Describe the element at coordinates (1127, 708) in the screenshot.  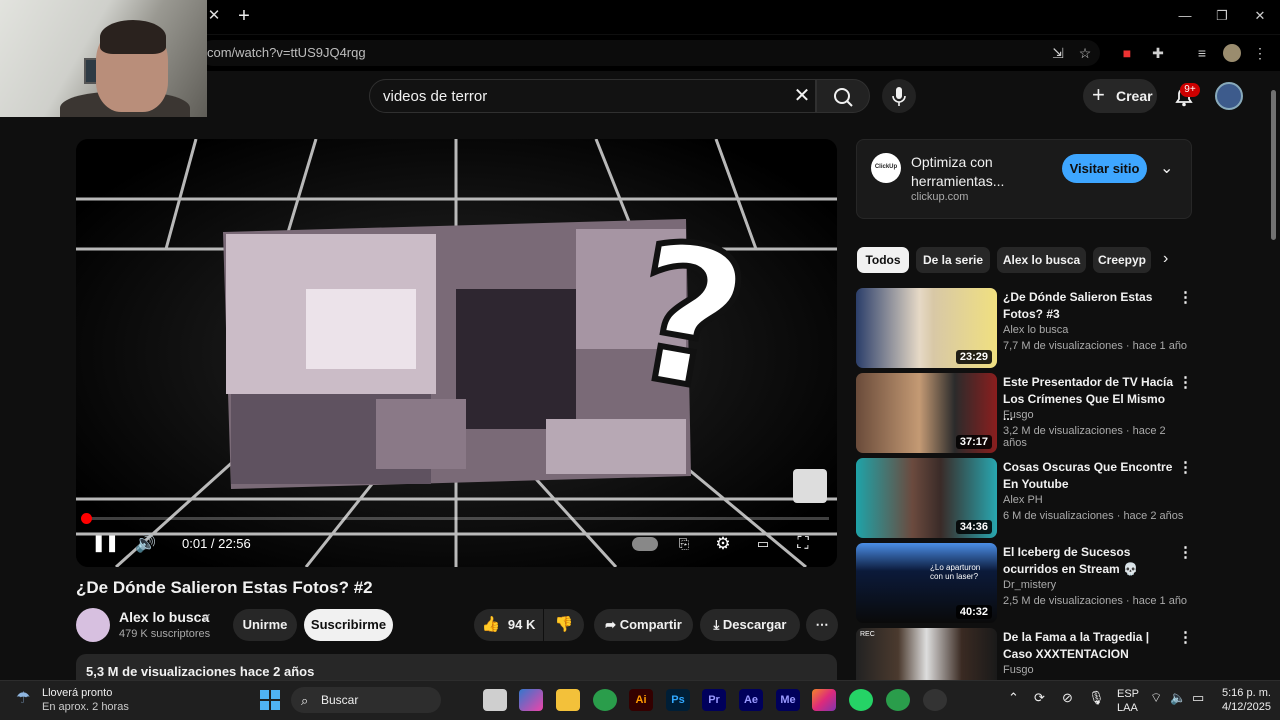
I see `language-bottom: LAA` at that location.